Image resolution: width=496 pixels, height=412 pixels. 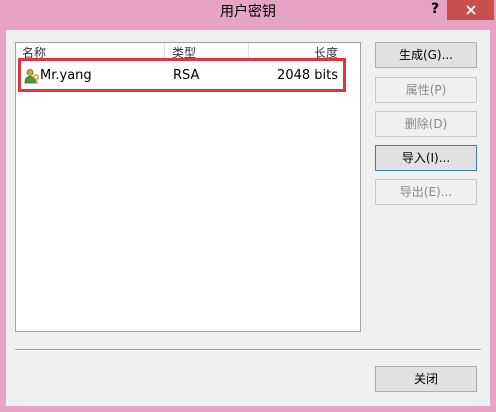 I want to click on window-frame-right, so click(x=493, y=221).